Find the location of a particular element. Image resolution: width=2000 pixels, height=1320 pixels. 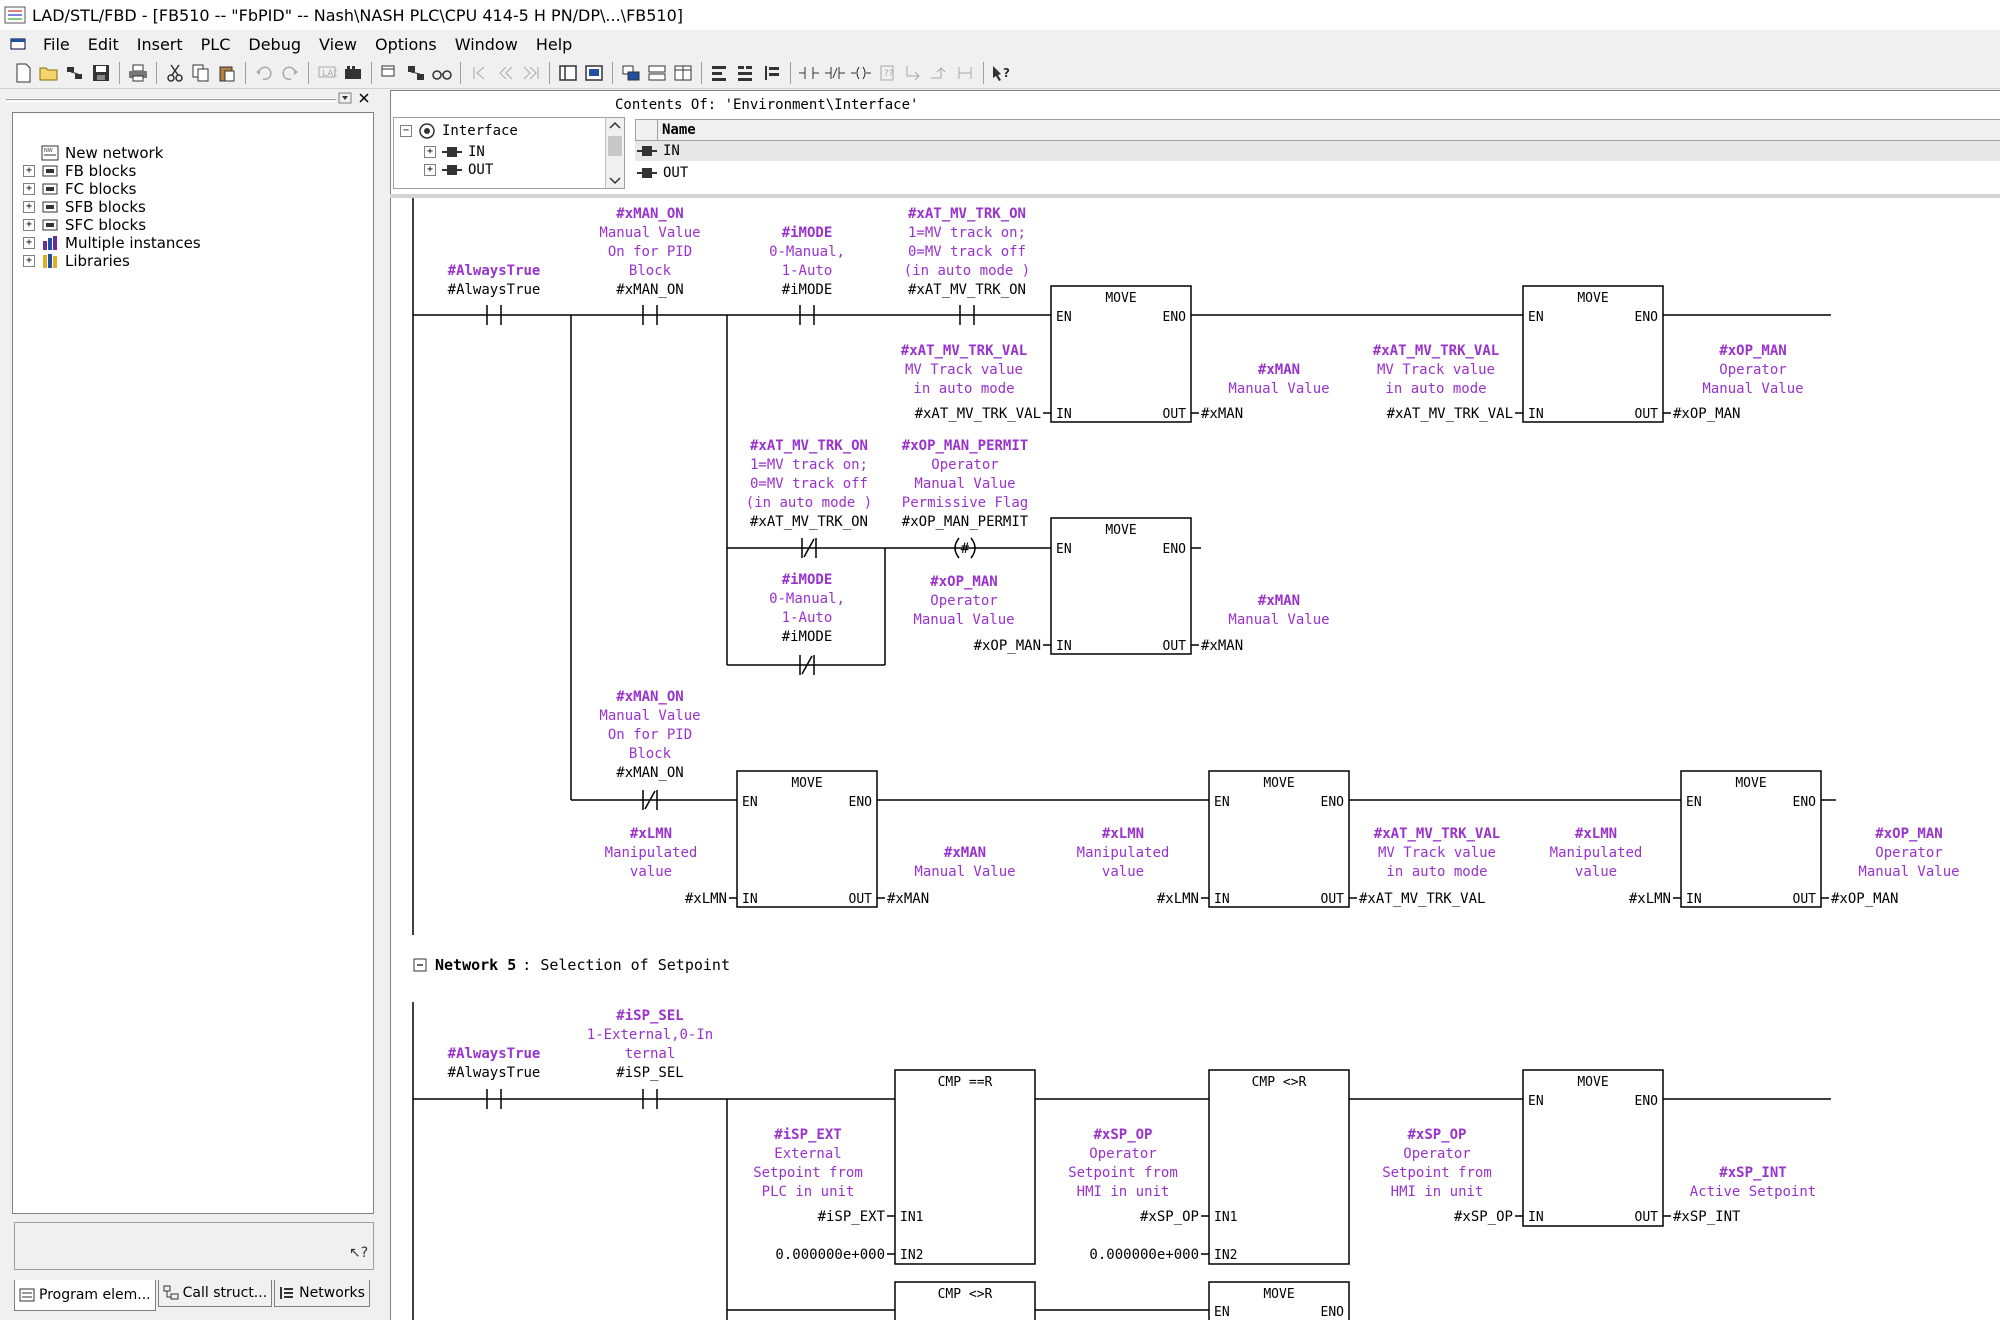

redo-icon is located at coordinates (290, 73).